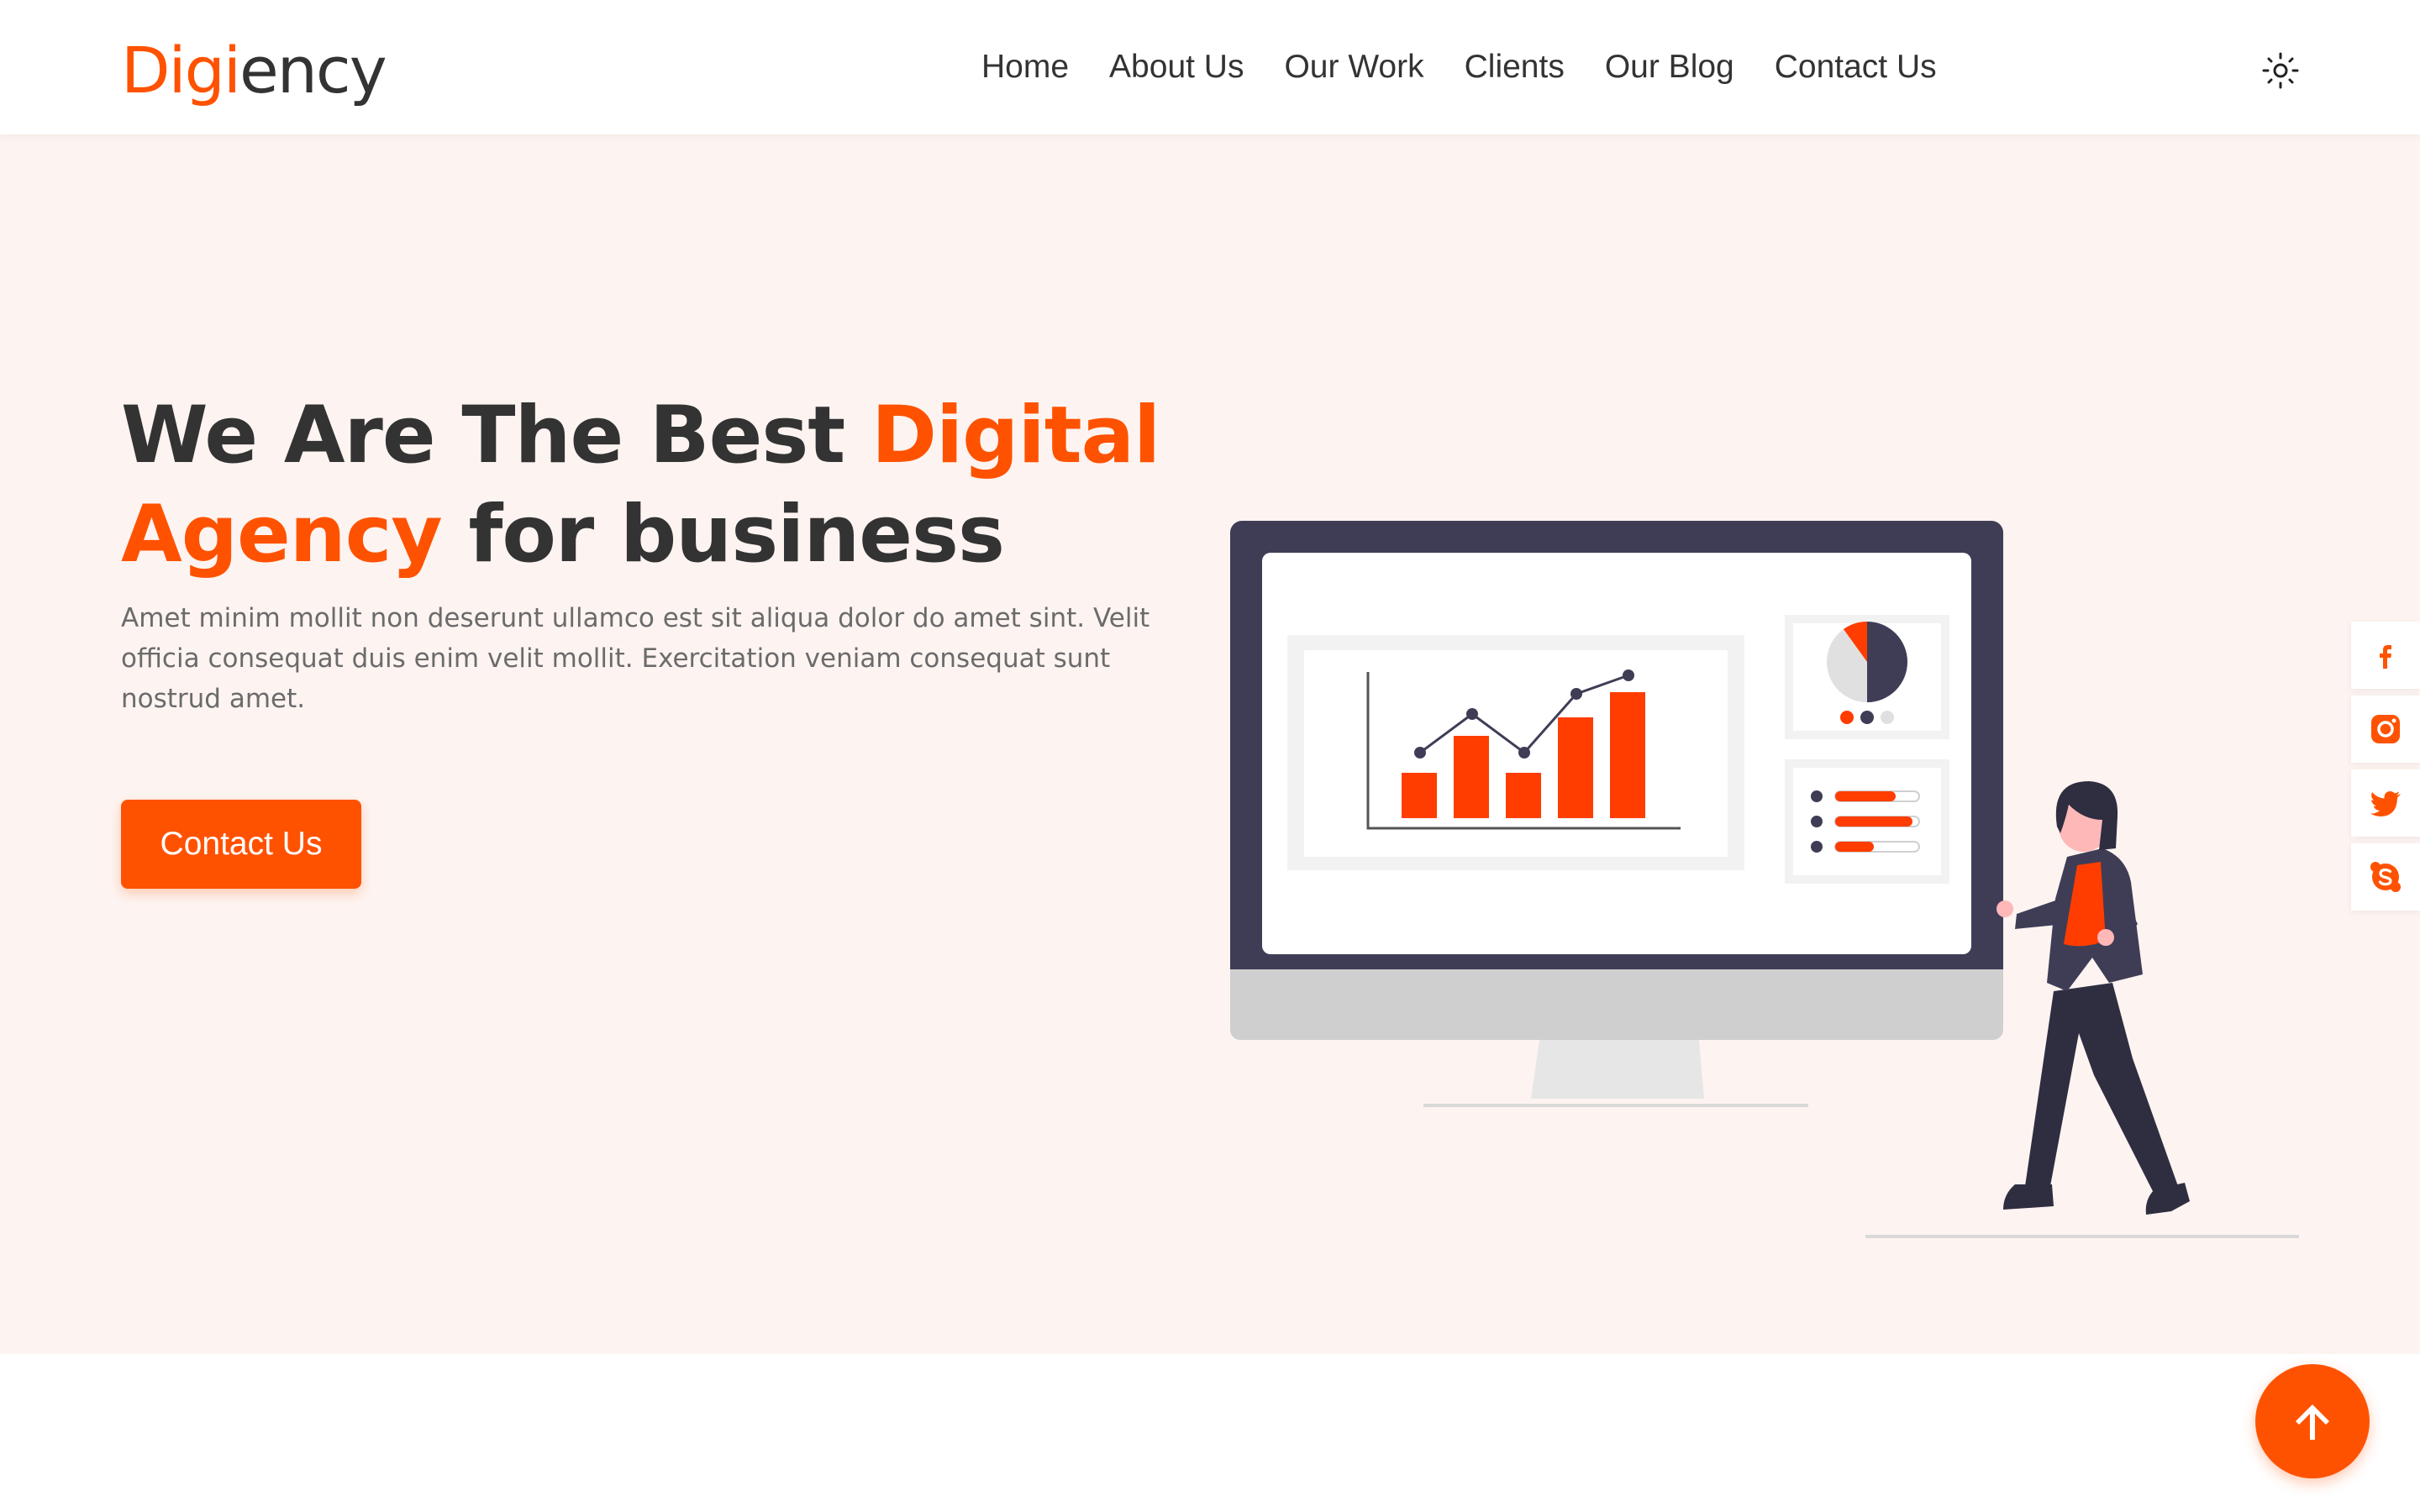  Describe the element at coordinates (1176, 67) in the screenshot. I see `nav-about-us: About Us` at that location.